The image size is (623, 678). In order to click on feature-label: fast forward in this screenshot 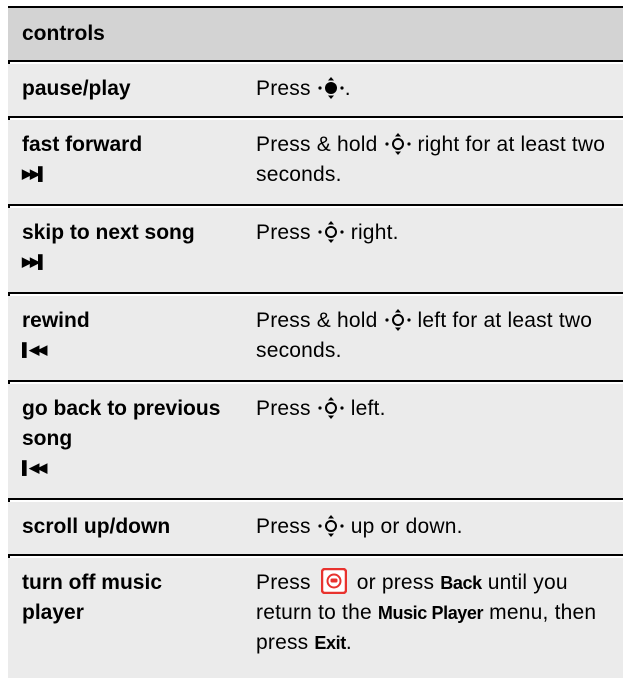, I will do `click(82, 144)`.